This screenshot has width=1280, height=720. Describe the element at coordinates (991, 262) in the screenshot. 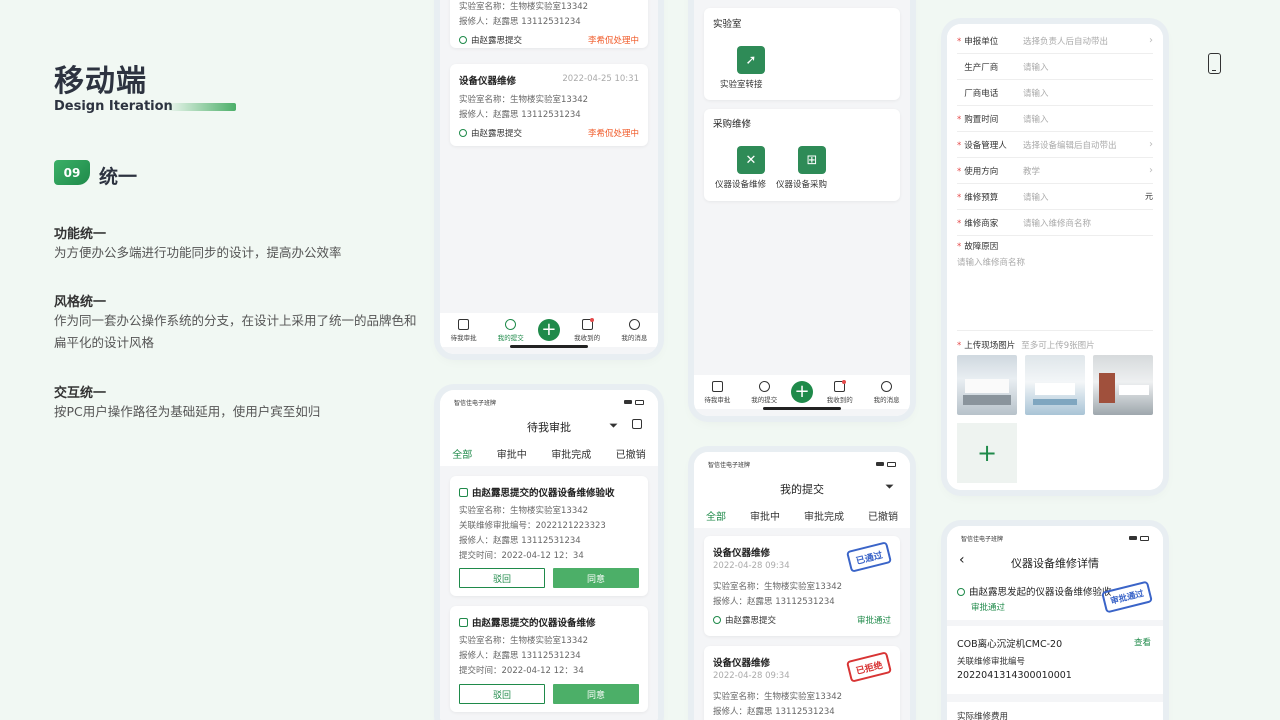

I see `fault-textarea: 请输入维修商名称` at that location.